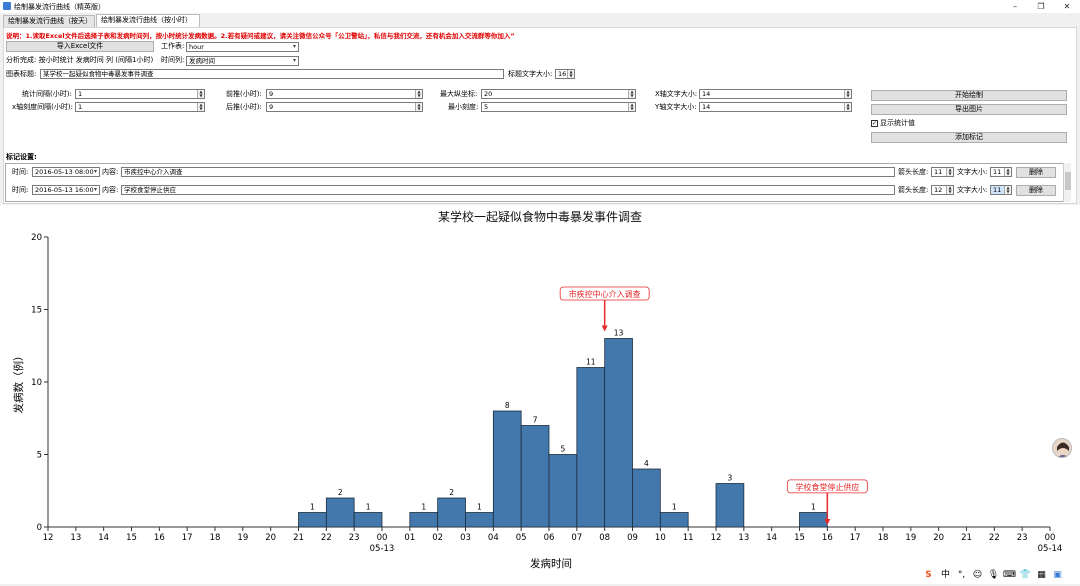  What do you see at coordinates (993, 575) in the screenshot?
I see `mic-icon: 🎙` at bounding box center [993, 575].